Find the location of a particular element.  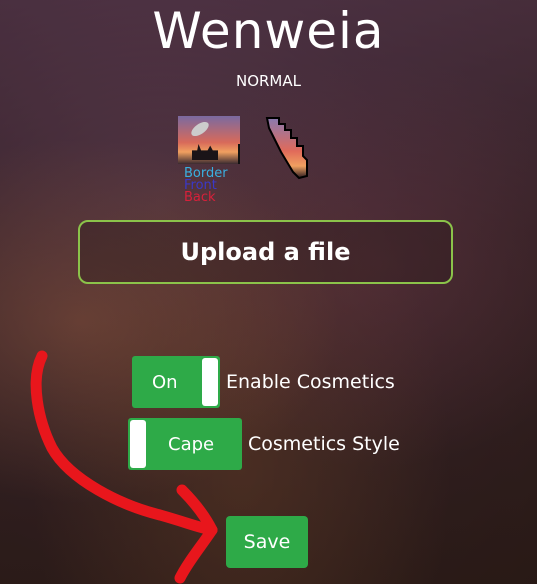

page-title: Wenweia is located at coordinates (268, 31).